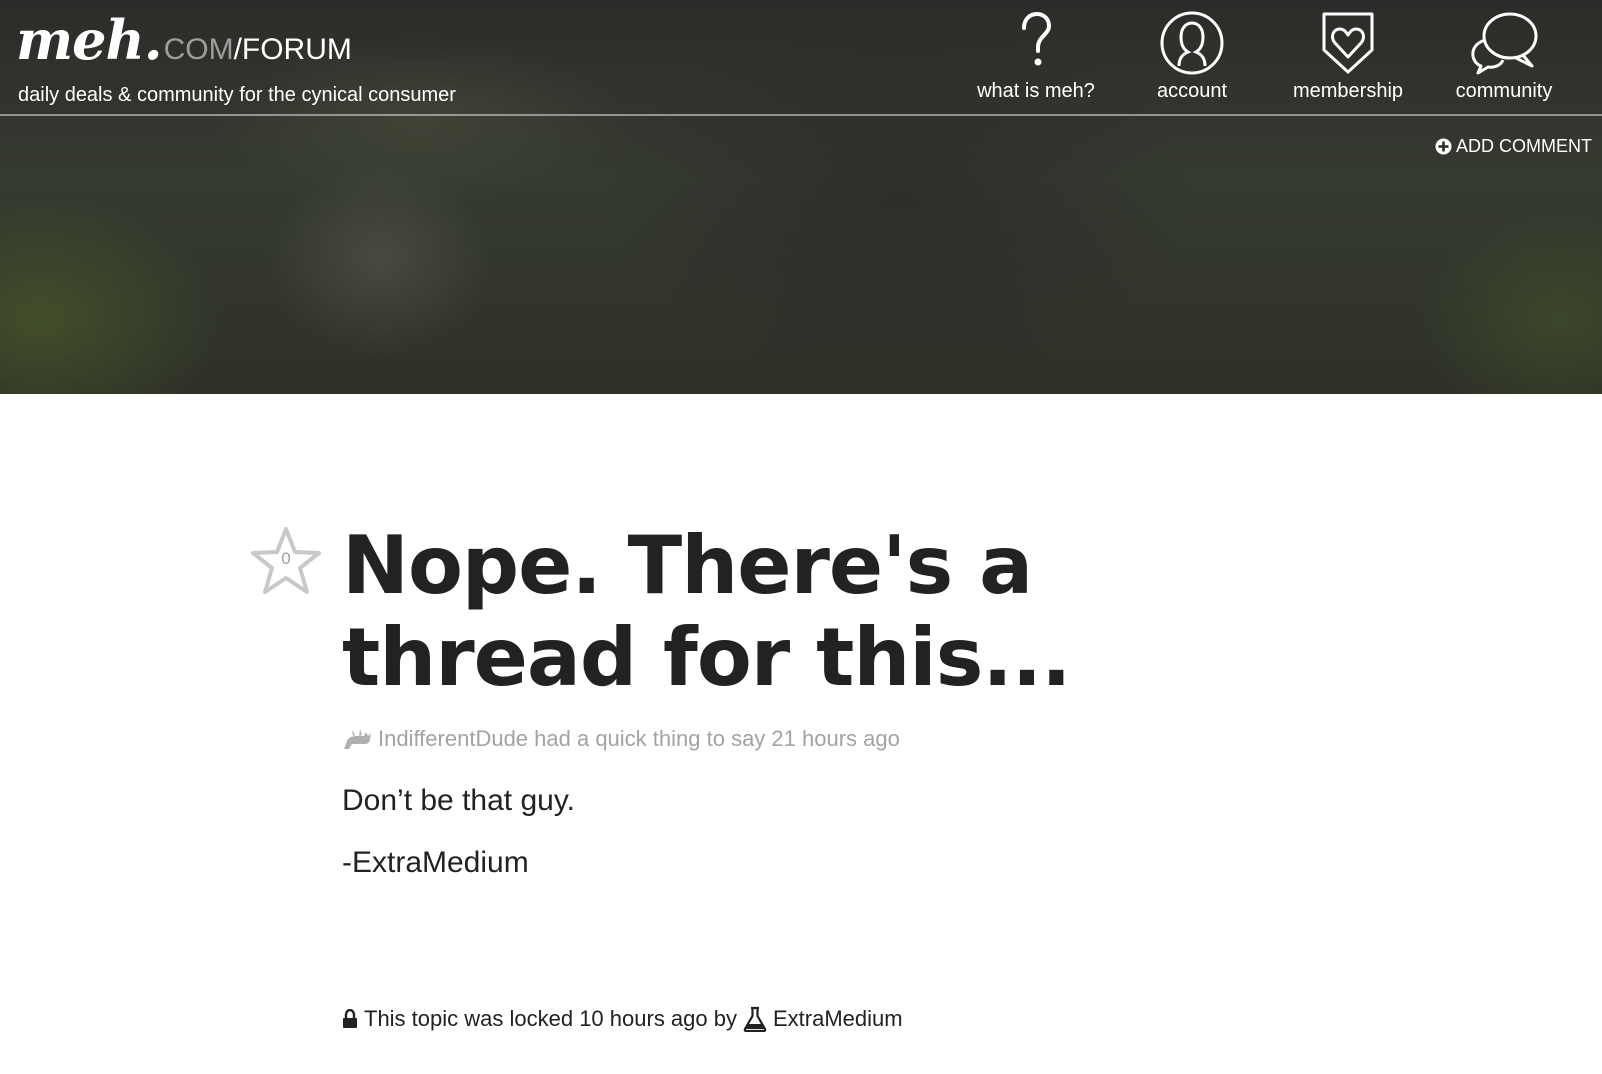  I want to click on site-logo: meh. COM /FORUM, so click(184, 40).